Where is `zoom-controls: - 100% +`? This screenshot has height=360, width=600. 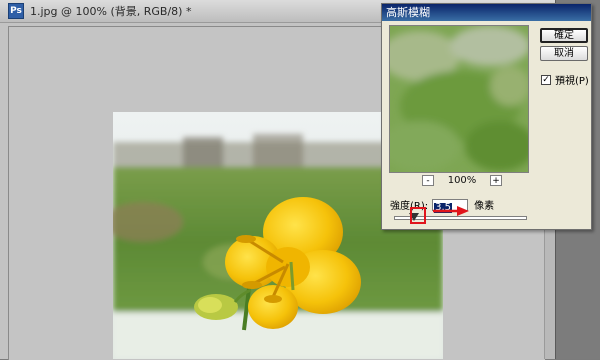
zoom-controls: - 100% + is located at coordinates (462, 180).